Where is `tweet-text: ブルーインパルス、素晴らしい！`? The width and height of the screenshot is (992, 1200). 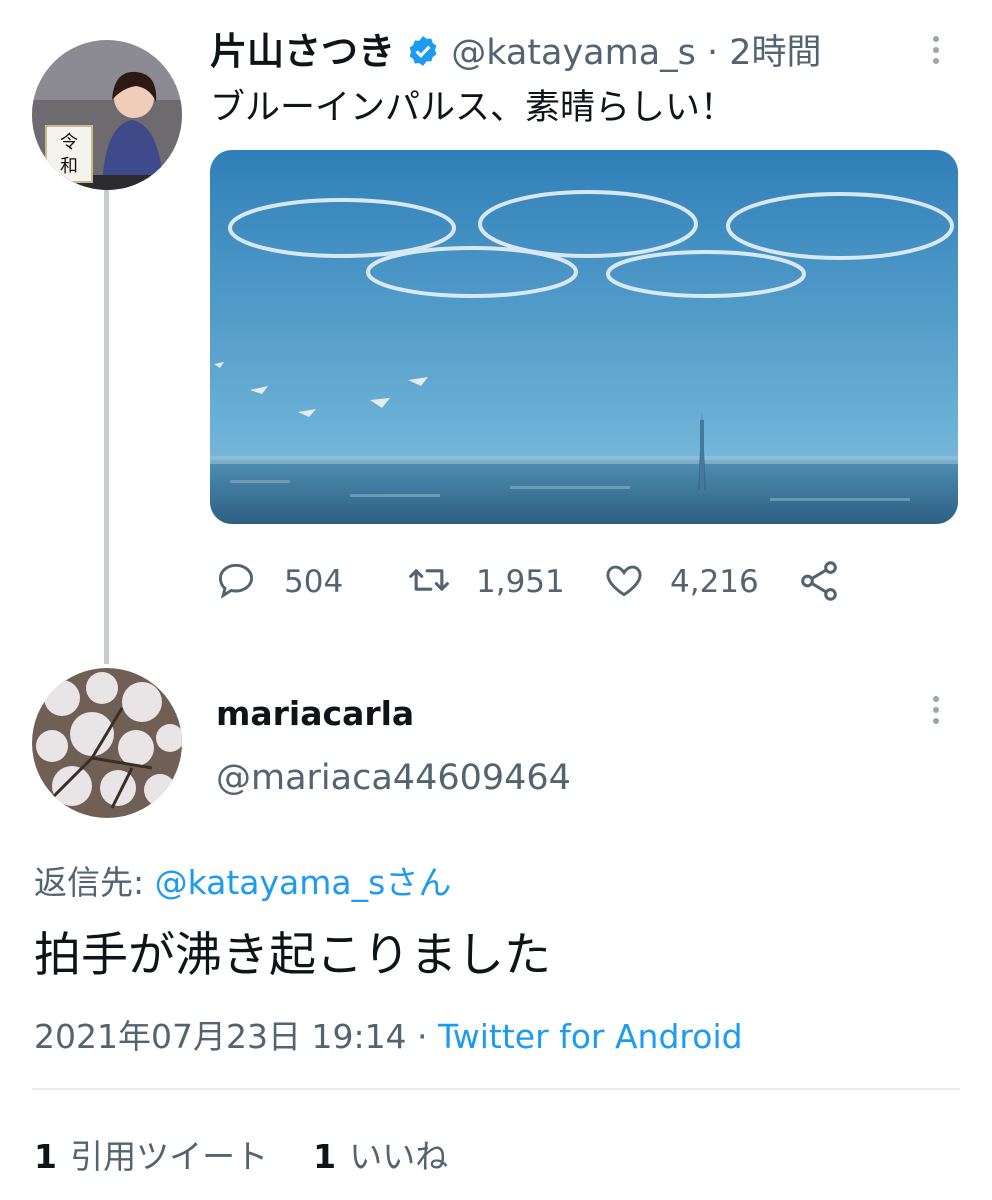 tweet-text: ブルーインパルス、素晴らしい！ is located at coordinates (473, 108).